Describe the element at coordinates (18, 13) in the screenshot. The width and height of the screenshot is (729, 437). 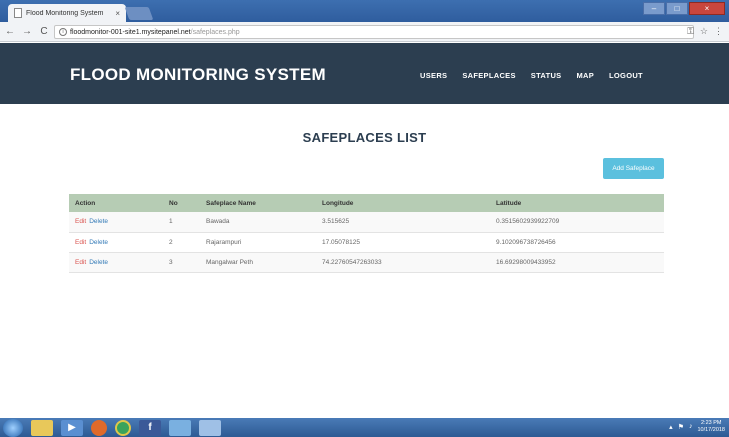
I see `page-icon` at that location.